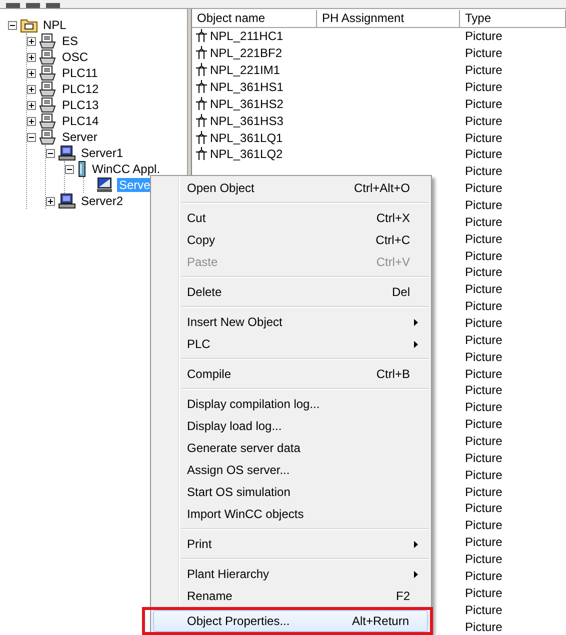 The width and height of the screenshot is (566, 635). Describe the element at coordinates (291, 240) in the screenshot. I see `menu-item: Copy Ctrl+C` at that location.